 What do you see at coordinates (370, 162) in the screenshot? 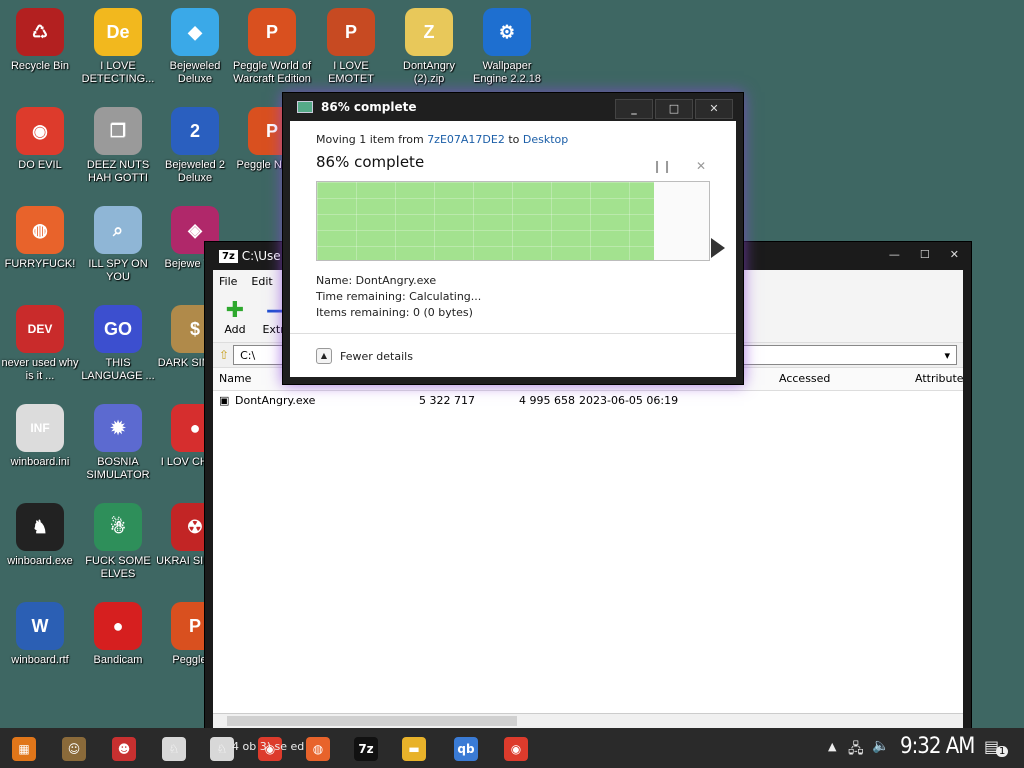
I see `progress-heading: 86% complete` at bounding box center [370, 162].